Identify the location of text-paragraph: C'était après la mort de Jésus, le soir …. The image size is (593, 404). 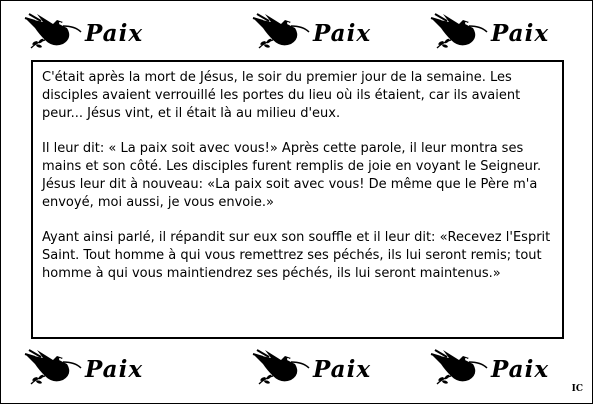
(281, 95).